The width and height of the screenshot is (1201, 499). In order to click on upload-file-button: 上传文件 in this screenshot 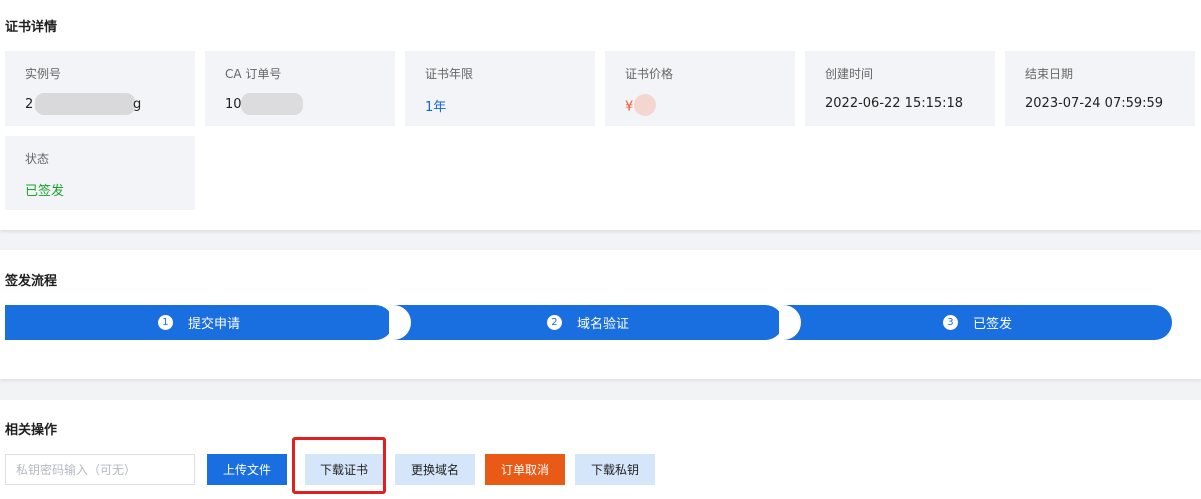, I will do `click(247, 469)`.